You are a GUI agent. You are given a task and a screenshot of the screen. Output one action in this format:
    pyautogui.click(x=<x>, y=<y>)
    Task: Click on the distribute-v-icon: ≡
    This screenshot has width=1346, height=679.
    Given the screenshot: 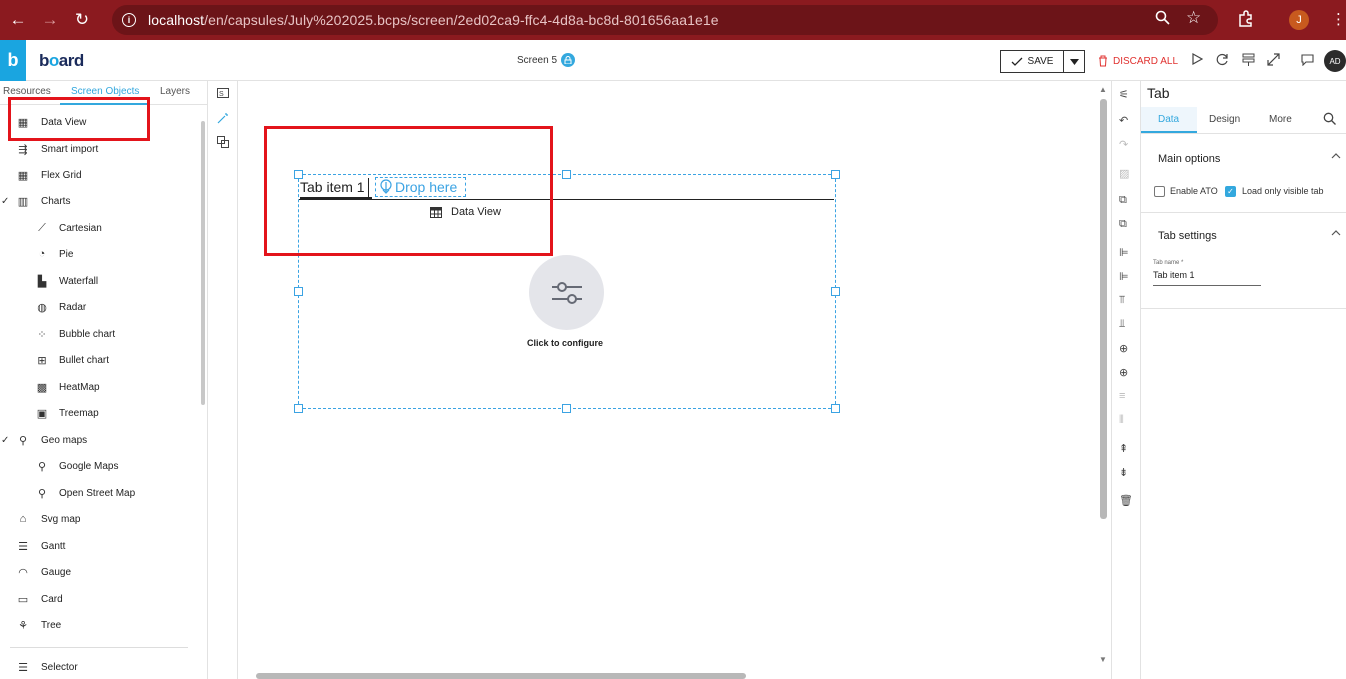 What is the action you would take?
    pyautogui.click(x=1122, y=396)
    